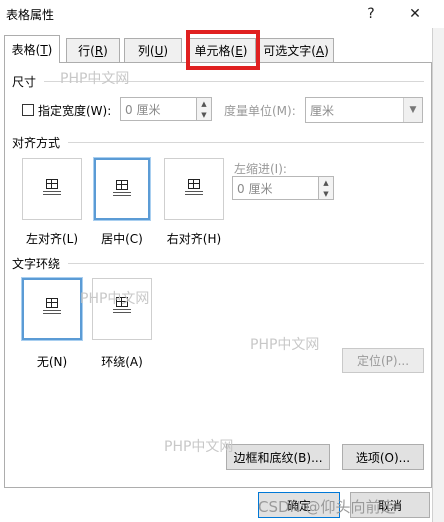  I want to click on specify-width-checkbox, so click(28, 110).